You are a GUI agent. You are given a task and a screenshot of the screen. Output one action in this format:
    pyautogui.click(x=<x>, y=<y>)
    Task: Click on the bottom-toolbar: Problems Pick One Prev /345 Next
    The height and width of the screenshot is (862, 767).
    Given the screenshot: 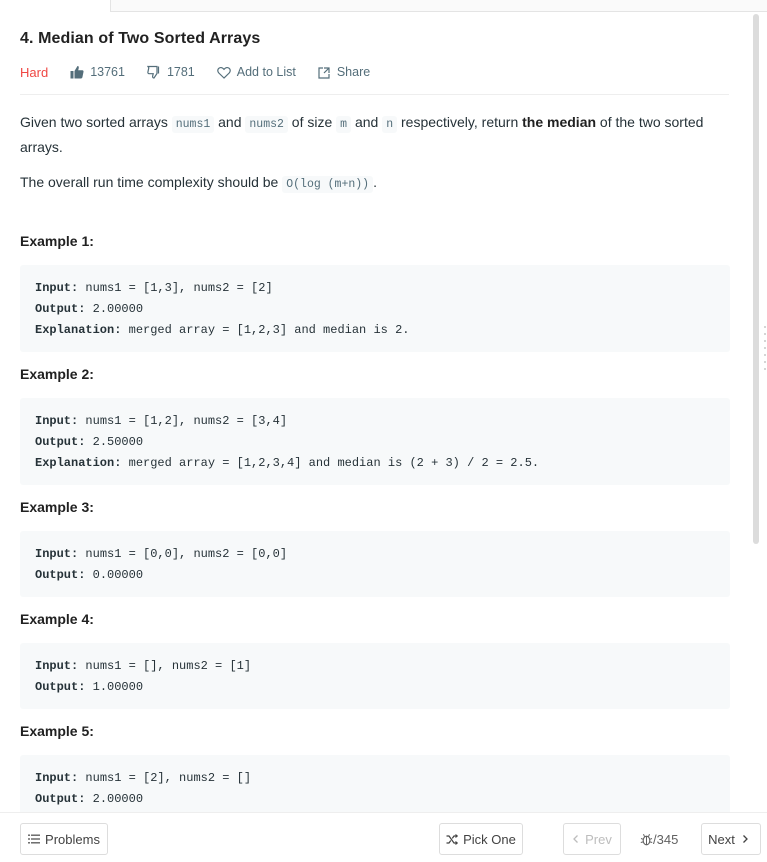 What is the action you would take?
    pyautogui.click(x=383, y=837)
    